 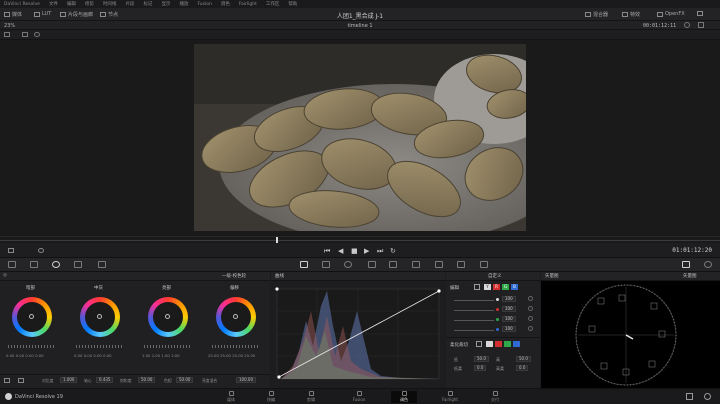 What do you see at coordinates (292, 4) in the screenshot?
I see `menu-item: 帮助` at bounding box center [292, 4].